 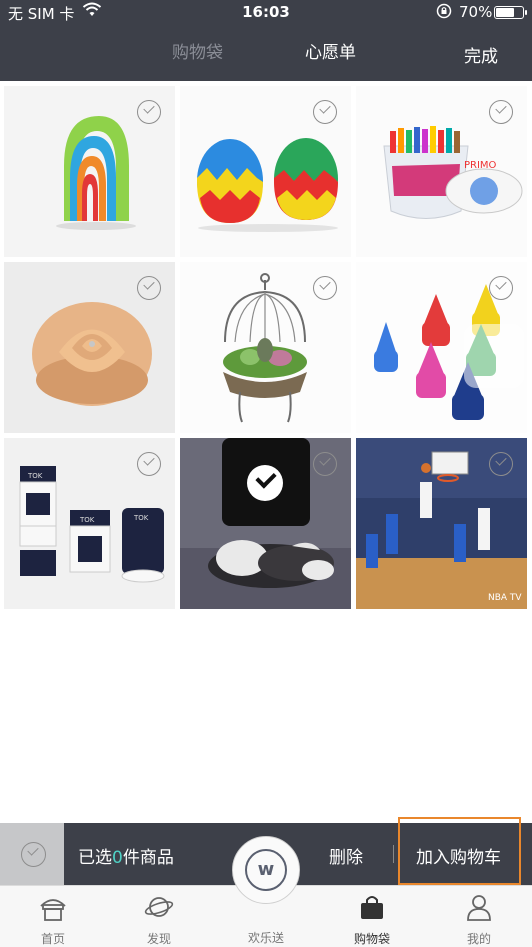 I want to click on product-crayon-bucket: PRIMO, so click(x=441, y=171).